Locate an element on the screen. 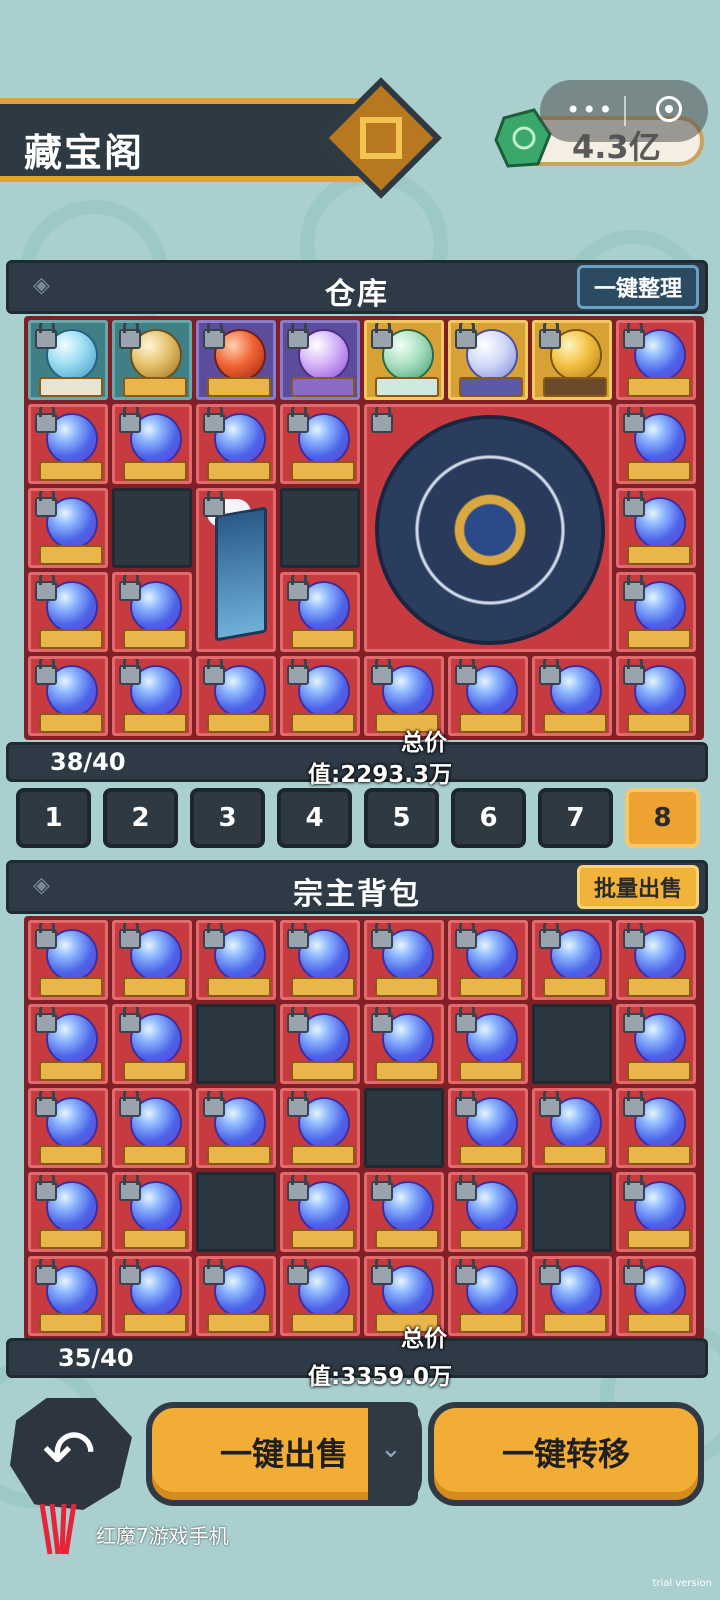  page-selector: 1 2 3 4 5 6 7 8 is located at coordinates (361, 818).